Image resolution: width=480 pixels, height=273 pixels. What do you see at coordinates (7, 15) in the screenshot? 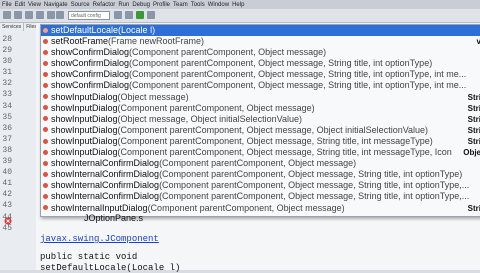
I see `new-file-icon` at bounding box center [7, 15].